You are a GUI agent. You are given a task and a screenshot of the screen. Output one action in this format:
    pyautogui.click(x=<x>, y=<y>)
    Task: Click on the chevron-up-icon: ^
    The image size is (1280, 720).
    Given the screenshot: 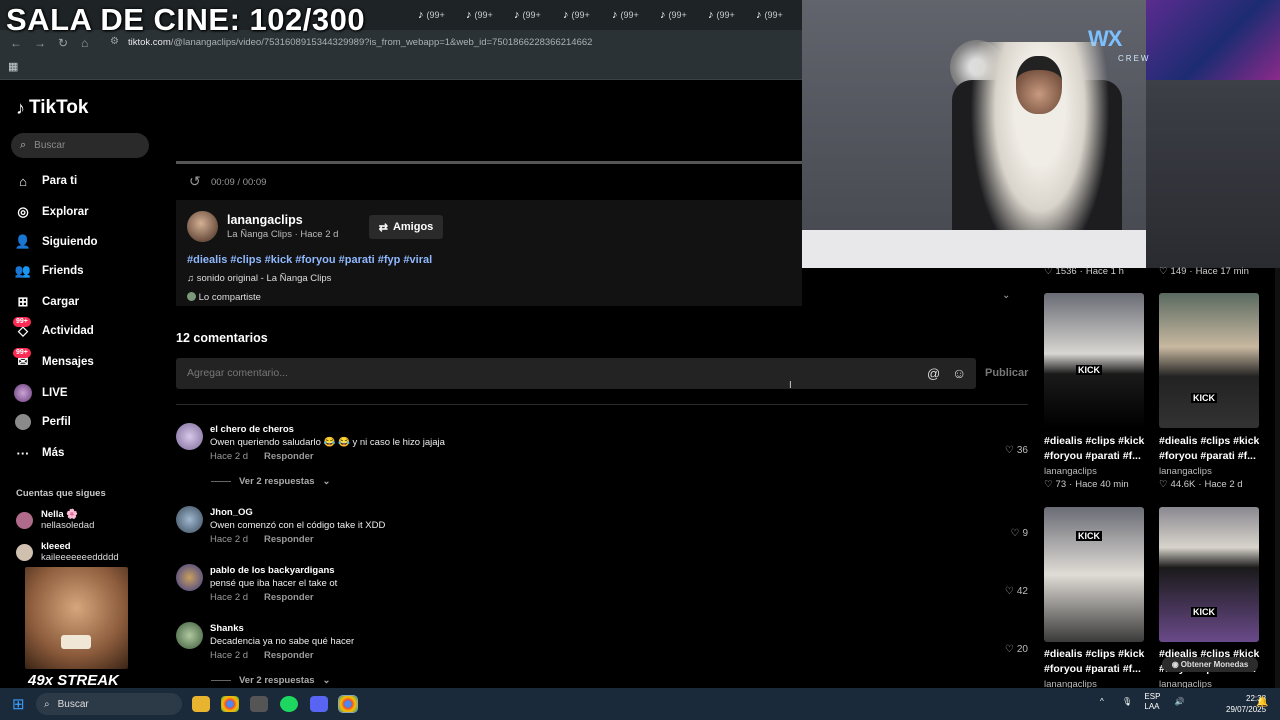 What is the action you would take?
    pyautogui.click(x=1102, y=701)
    